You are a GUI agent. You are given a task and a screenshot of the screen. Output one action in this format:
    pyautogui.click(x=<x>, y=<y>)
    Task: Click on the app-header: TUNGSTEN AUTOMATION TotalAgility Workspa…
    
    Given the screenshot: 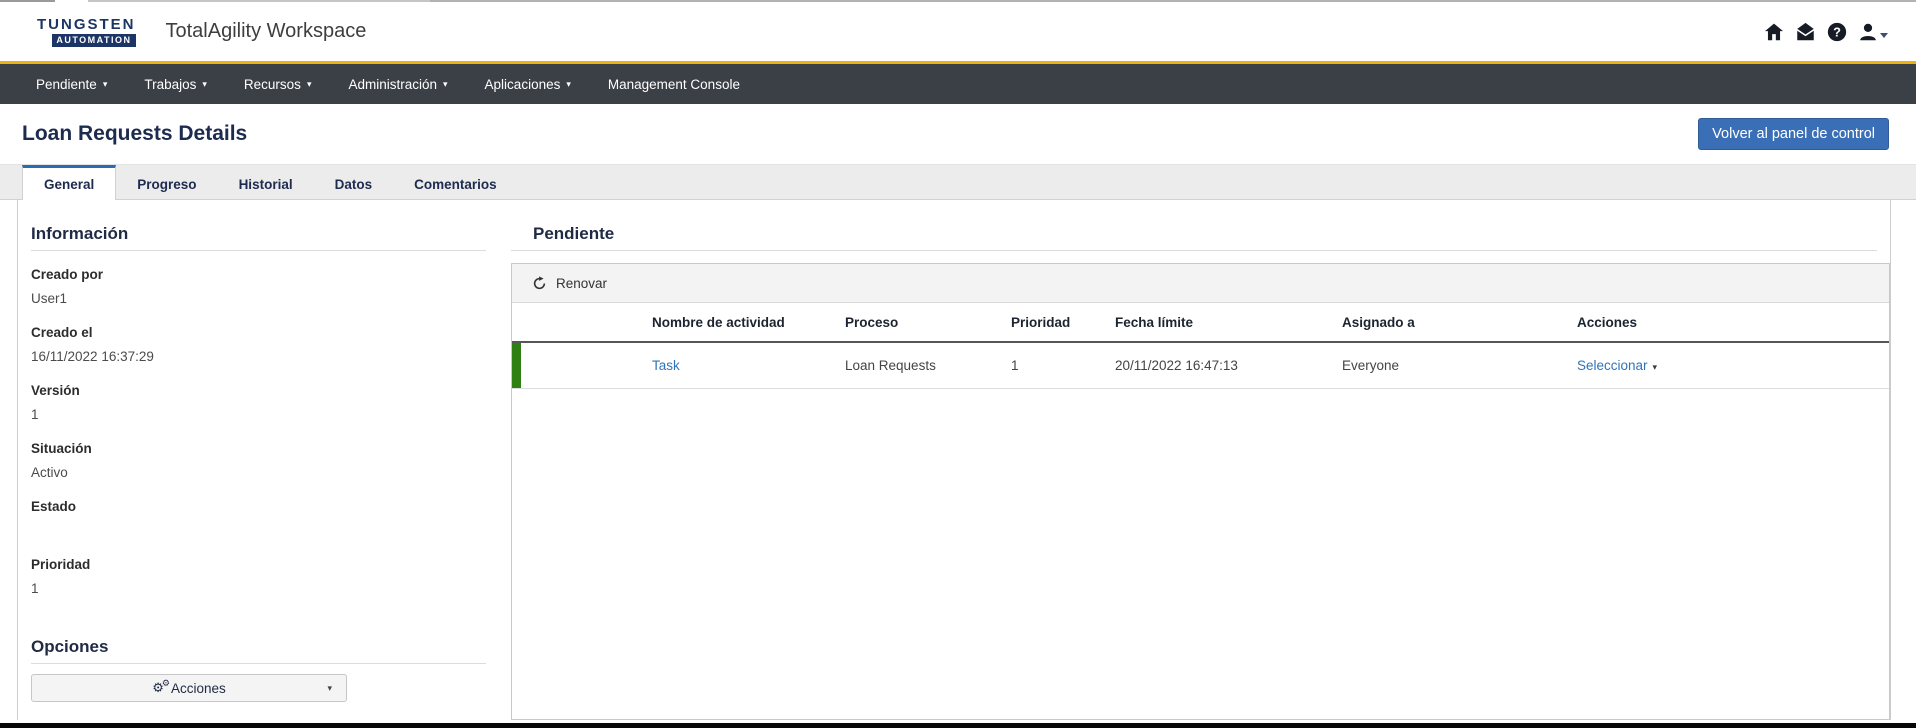 What is the action you would take?
    pyautogui.click(x=958, y=31)
    